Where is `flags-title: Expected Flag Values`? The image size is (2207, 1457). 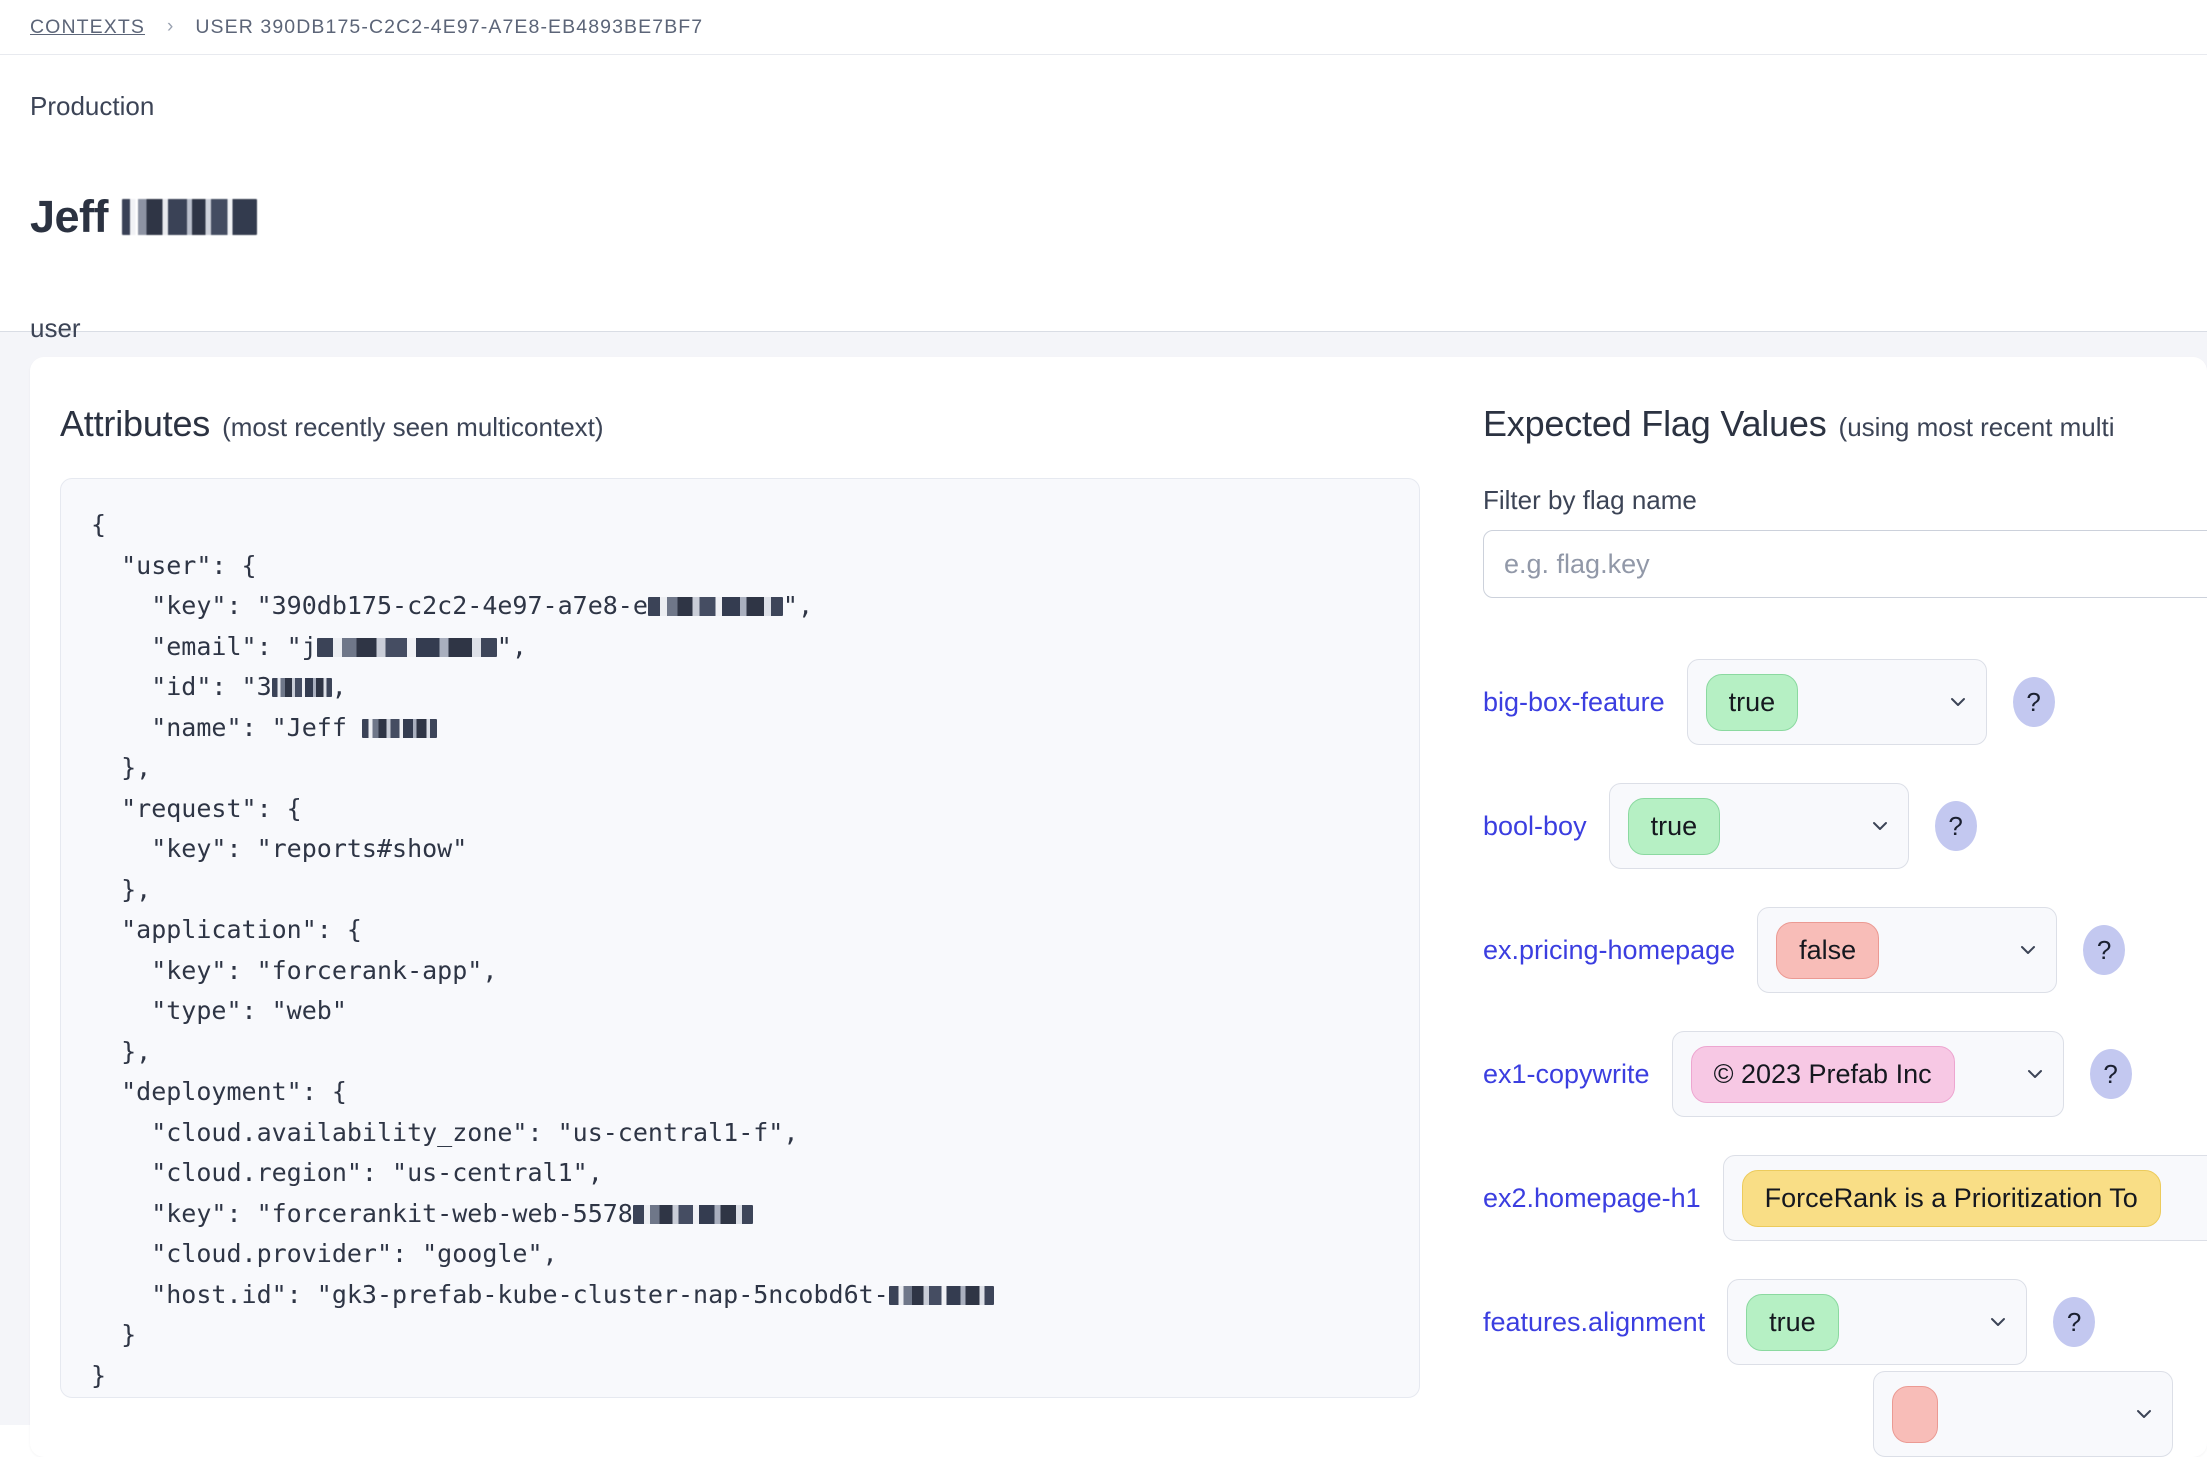 flags-title: Expected Flag Values is located at coordinates (1655, 423).